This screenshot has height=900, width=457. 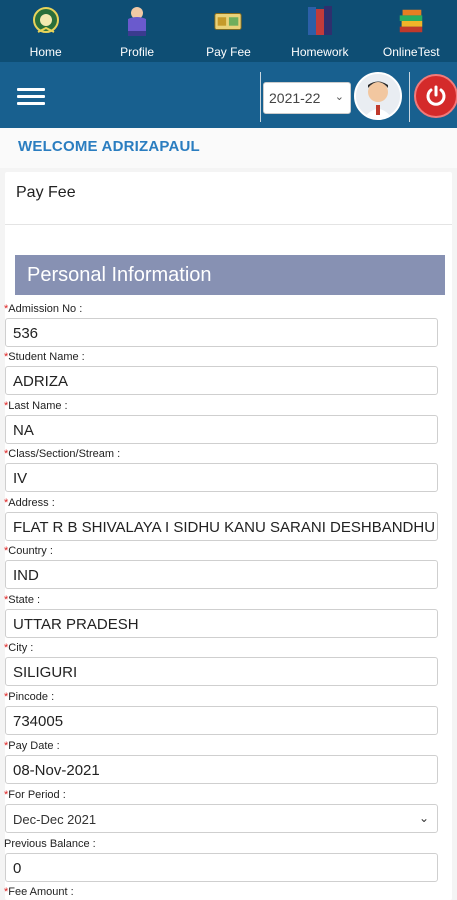 What do you see at coordinates (221, 574) in the screenshot?
I see `country-input: IND` at bounding box center [221, 574].